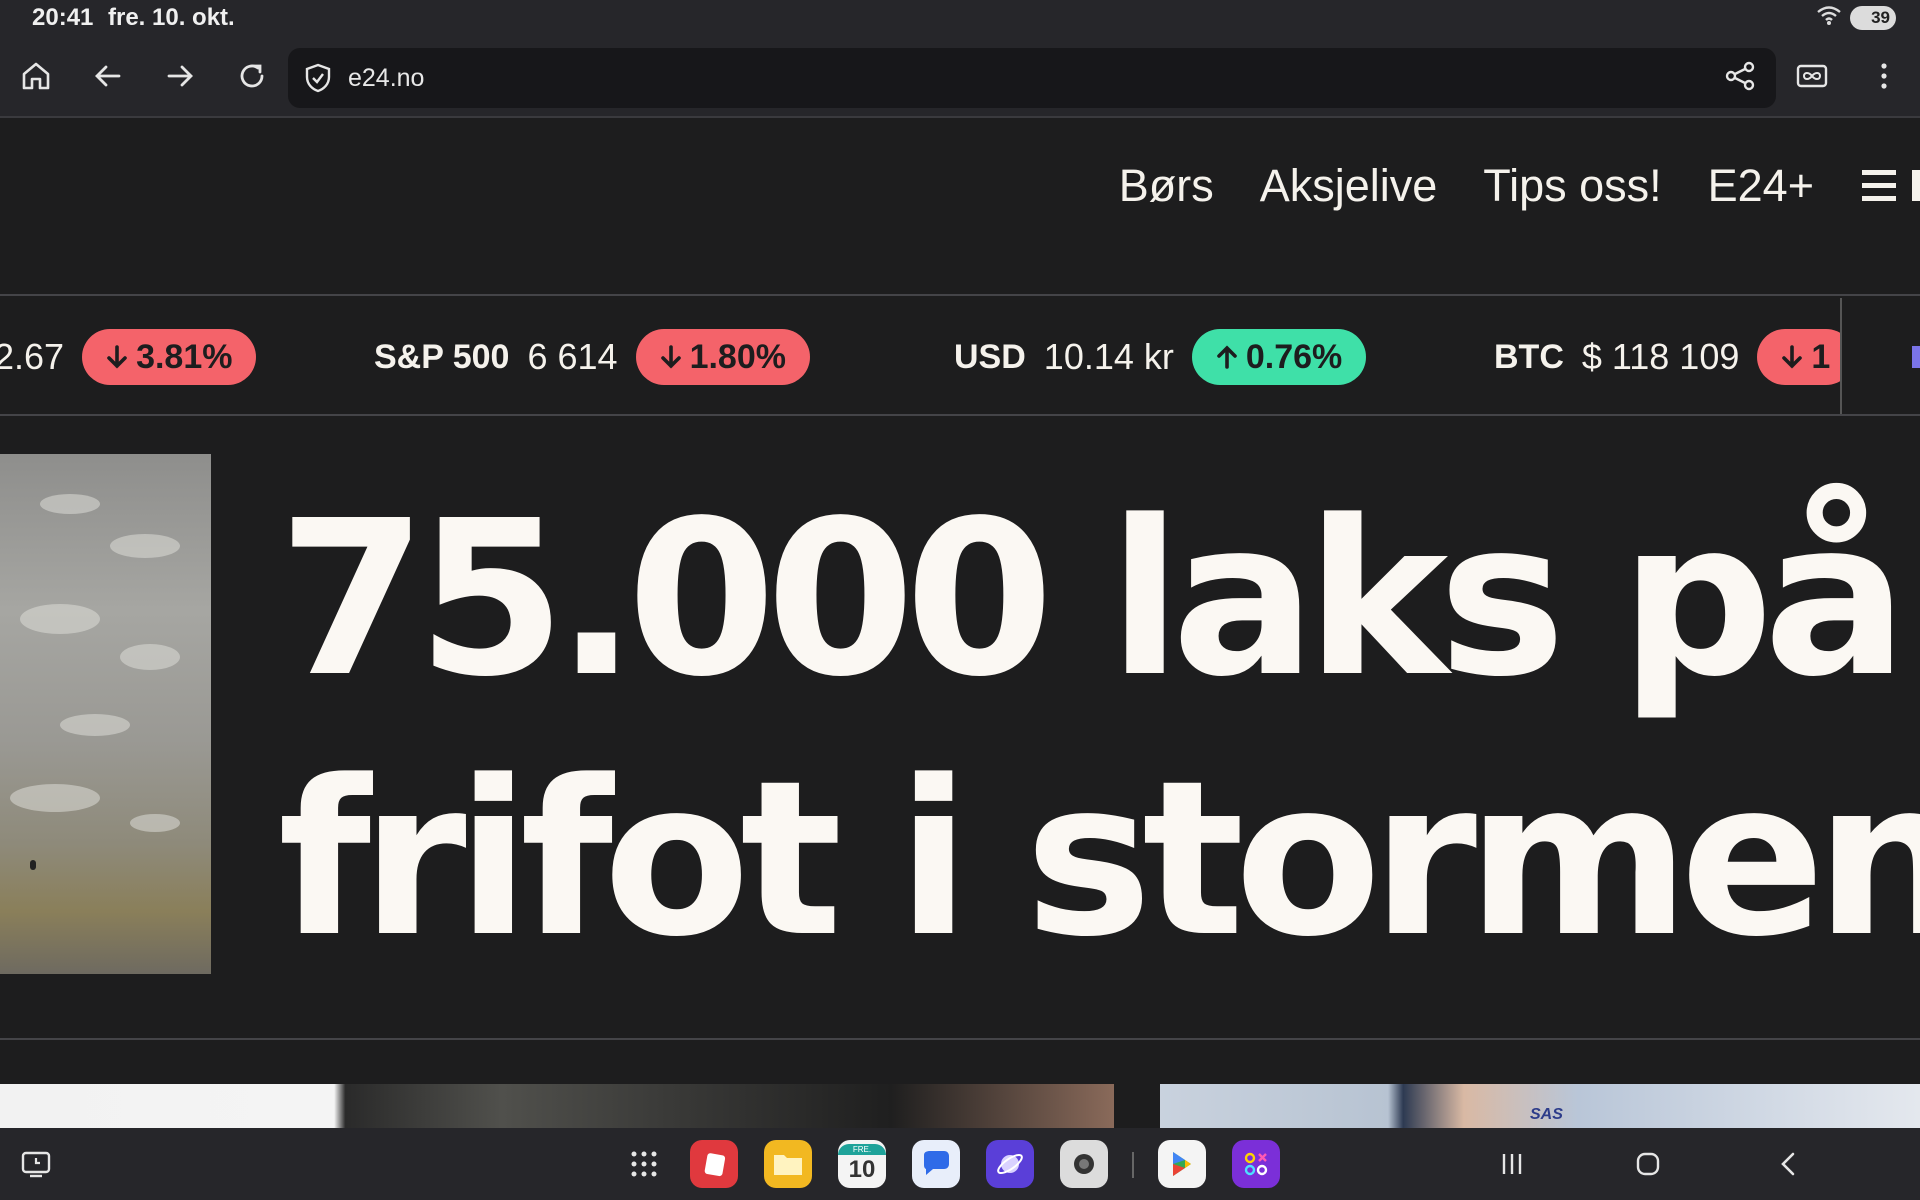 The image size is (1920, 1200). I want to click on ticker-symbol: BTC, so click(1529, 356).